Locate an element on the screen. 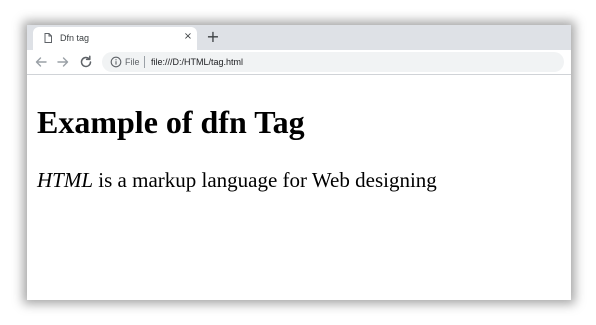 The height and width of the screenshot is (325, 596). reload-icon is located at coordinates (86, 62).